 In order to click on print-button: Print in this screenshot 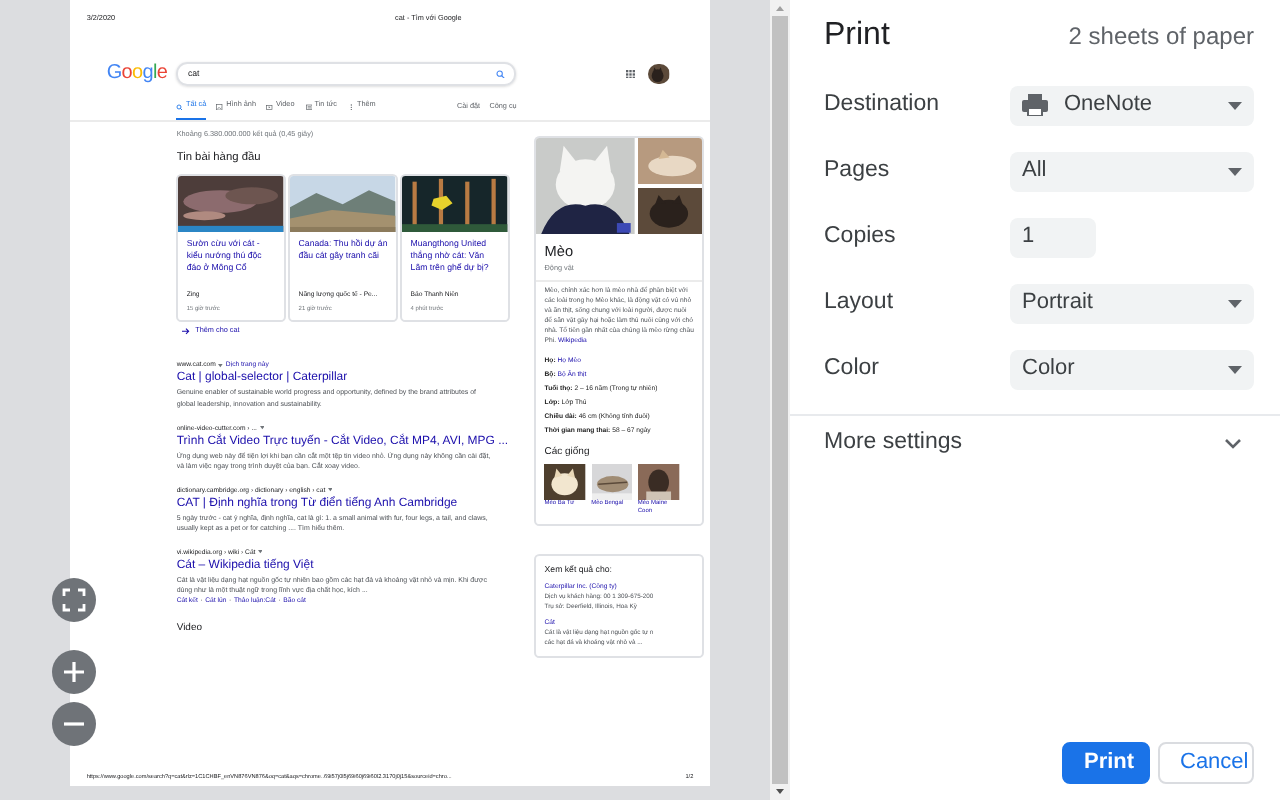, I will do `click(1106, 763)`.